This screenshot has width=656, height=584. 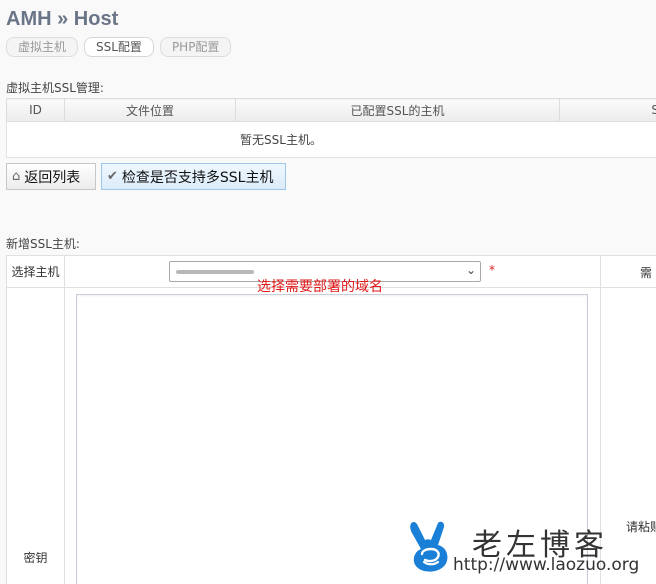 I want to click on back-to-list-label: 返回列表, so click(x=52, y=177).